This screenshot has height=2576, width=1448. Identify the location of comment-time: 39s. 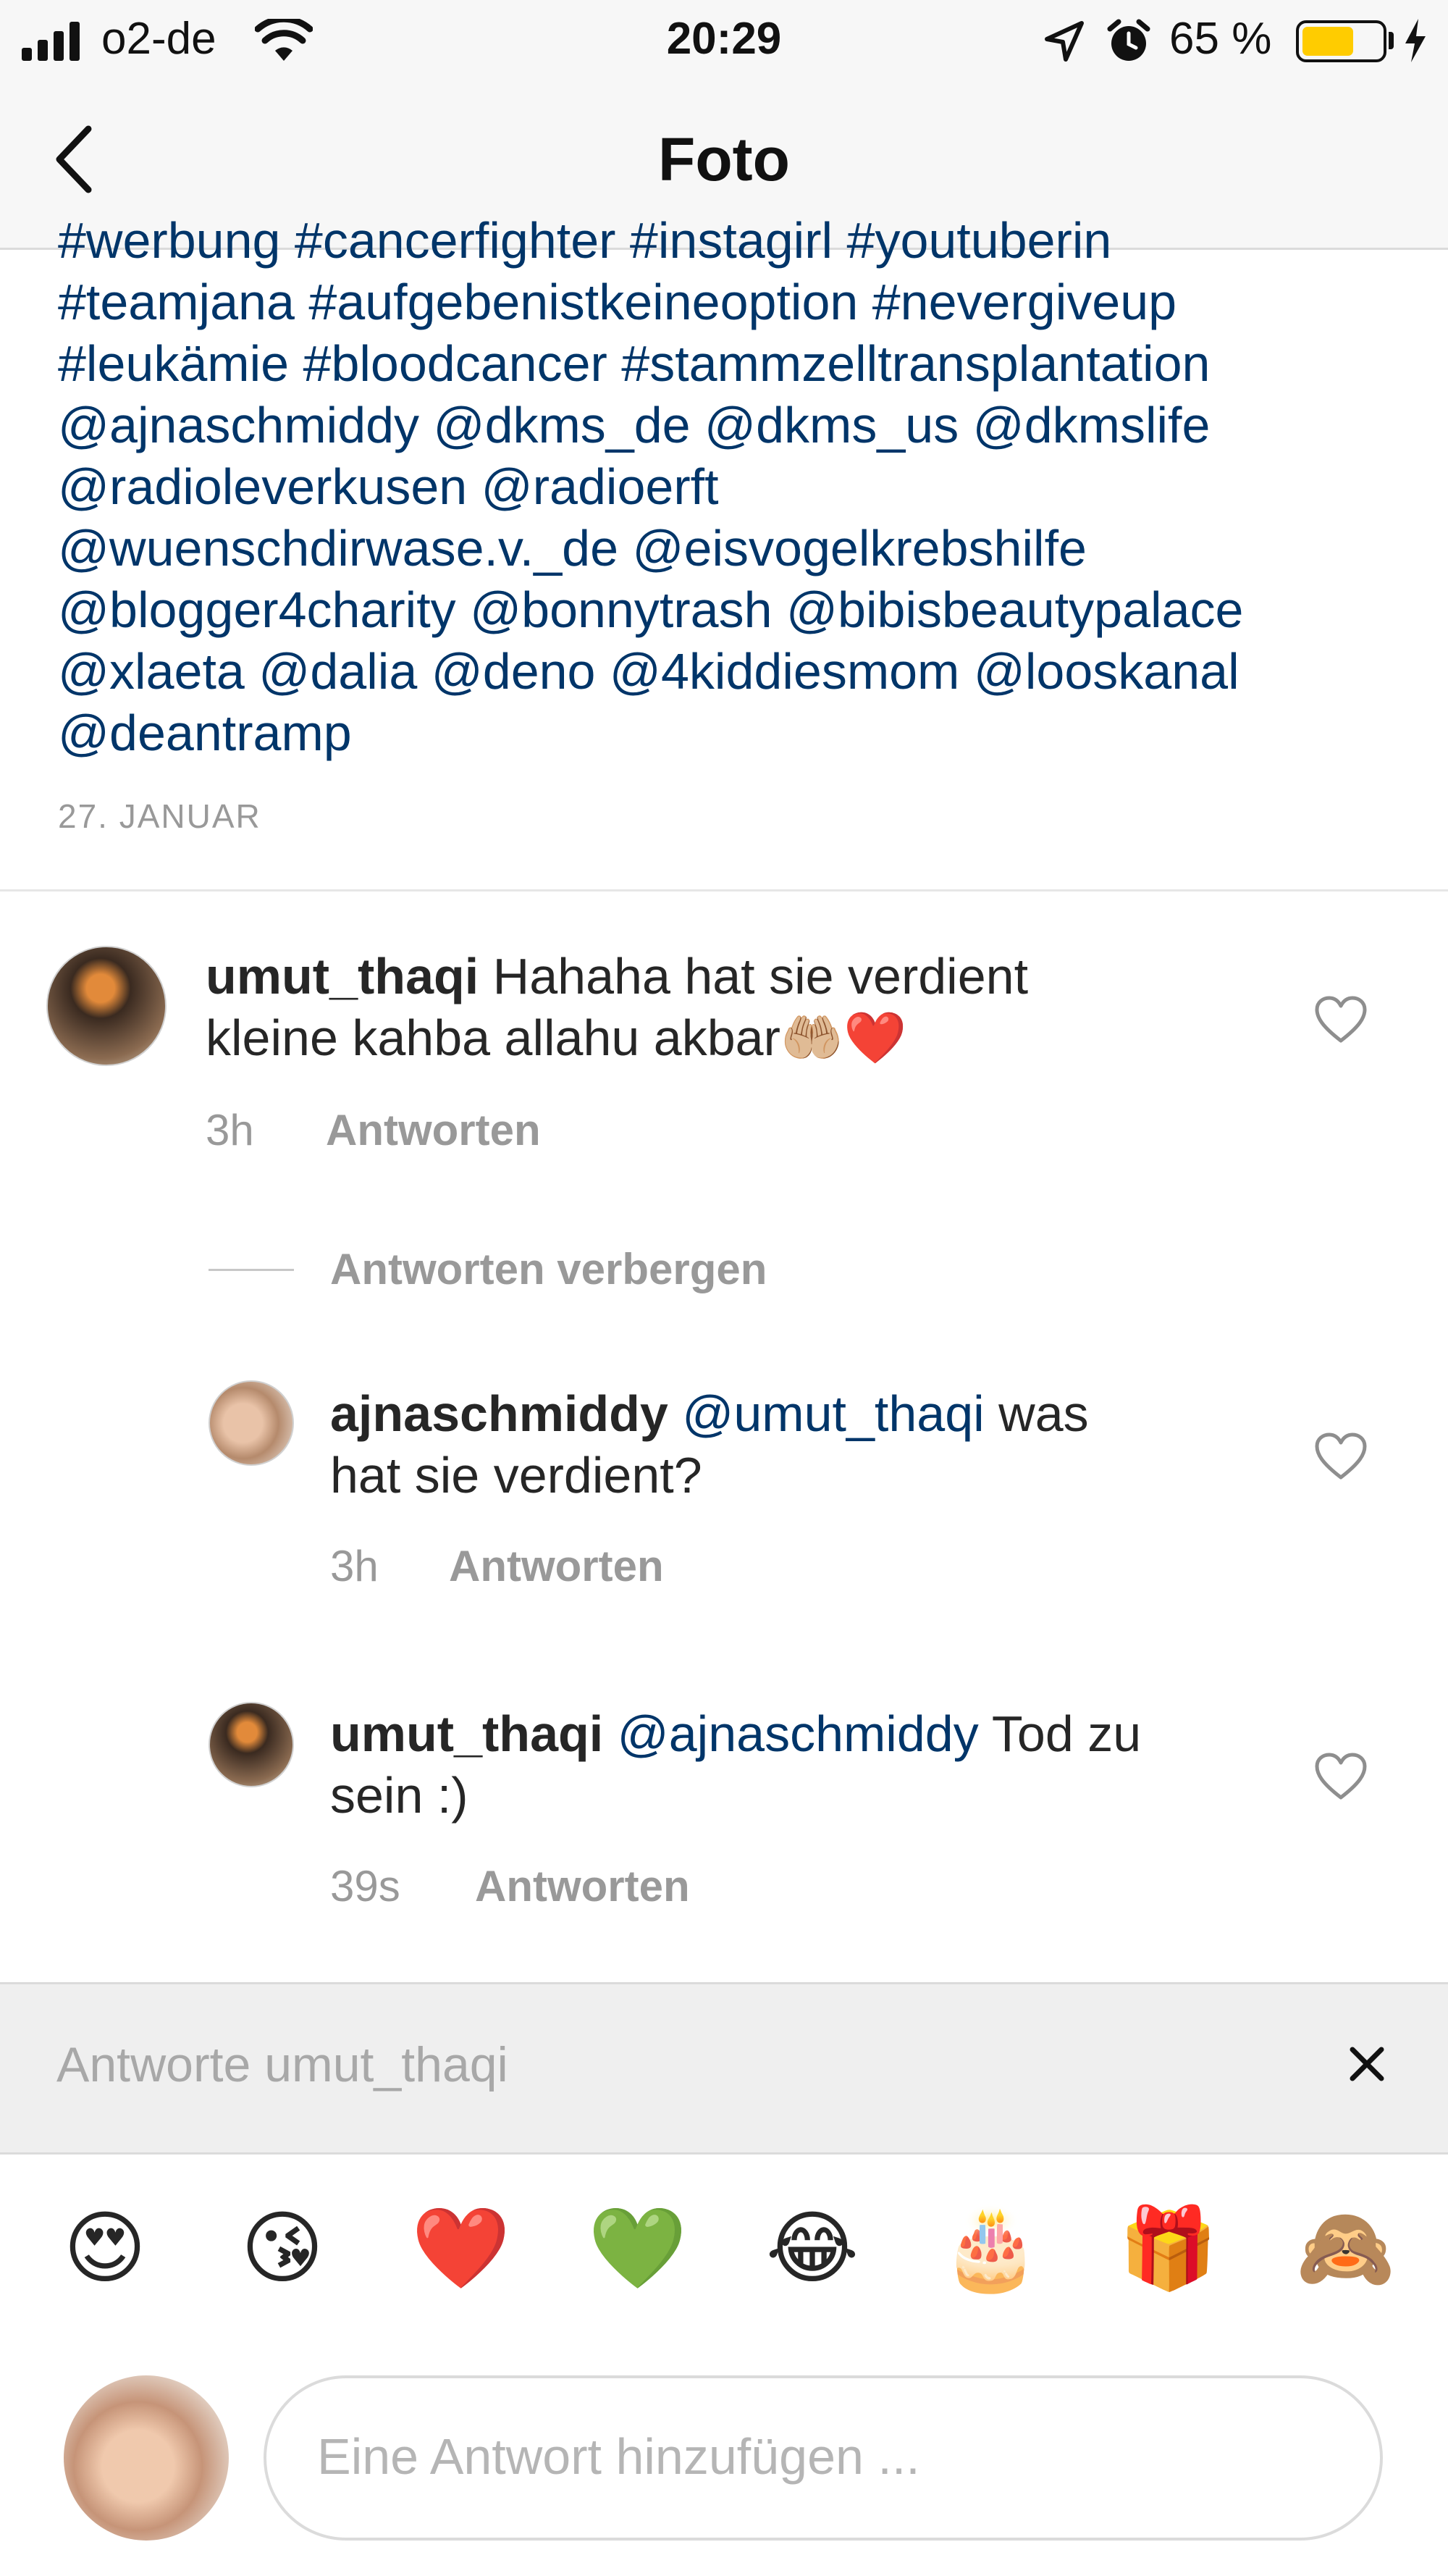
(365, 1886).